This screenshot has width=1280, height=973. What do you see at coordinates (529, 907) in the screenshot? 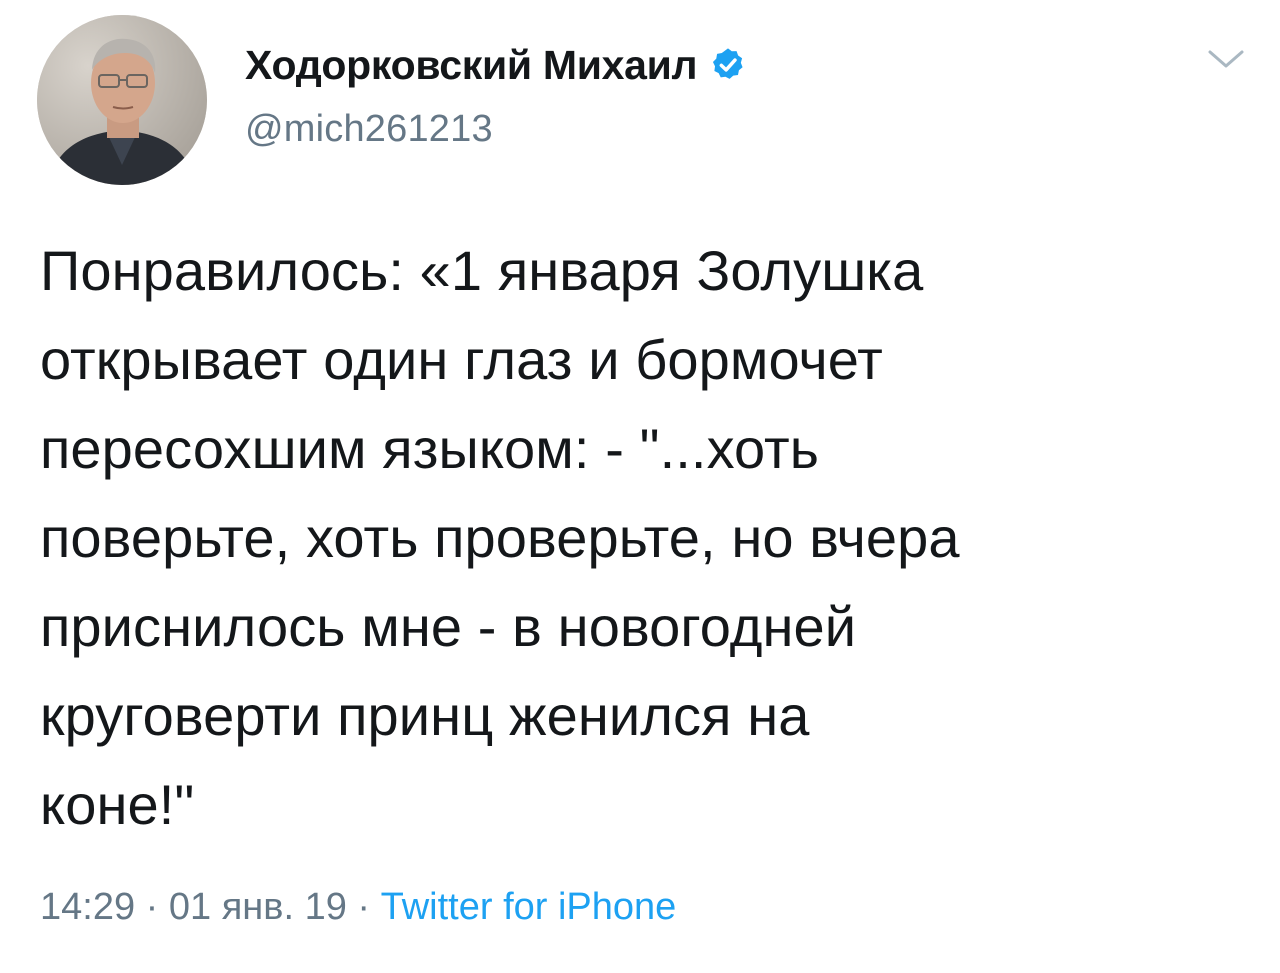
I see `tweet-source-link: Twitter for iPhone` at bounding box center [529, 907].